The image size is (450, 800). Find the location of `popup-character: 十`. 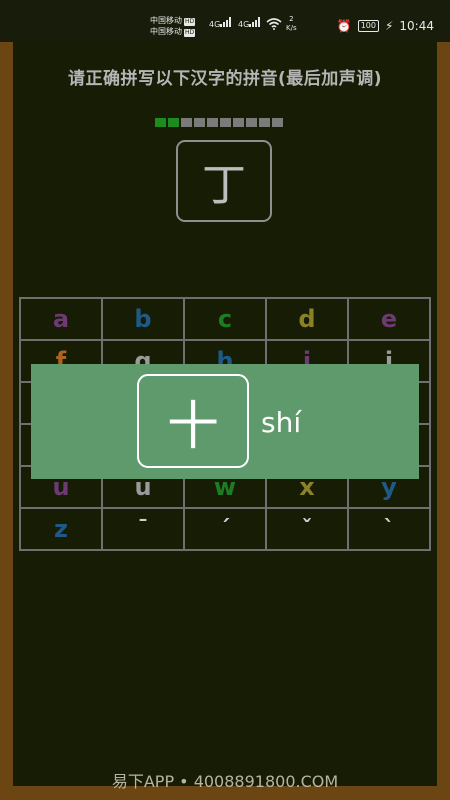

popup-character: 十 is located at coordinates (193, 421).